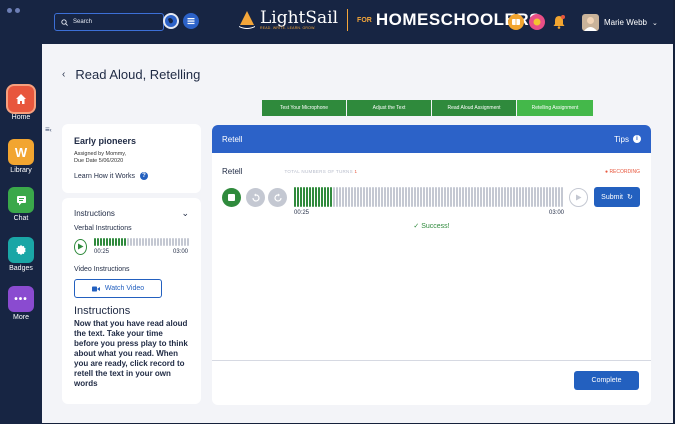 Image resolution: width=675 pixels, height=424 pixels. I want to click on nav-item-home: Home, so click(21, 103).